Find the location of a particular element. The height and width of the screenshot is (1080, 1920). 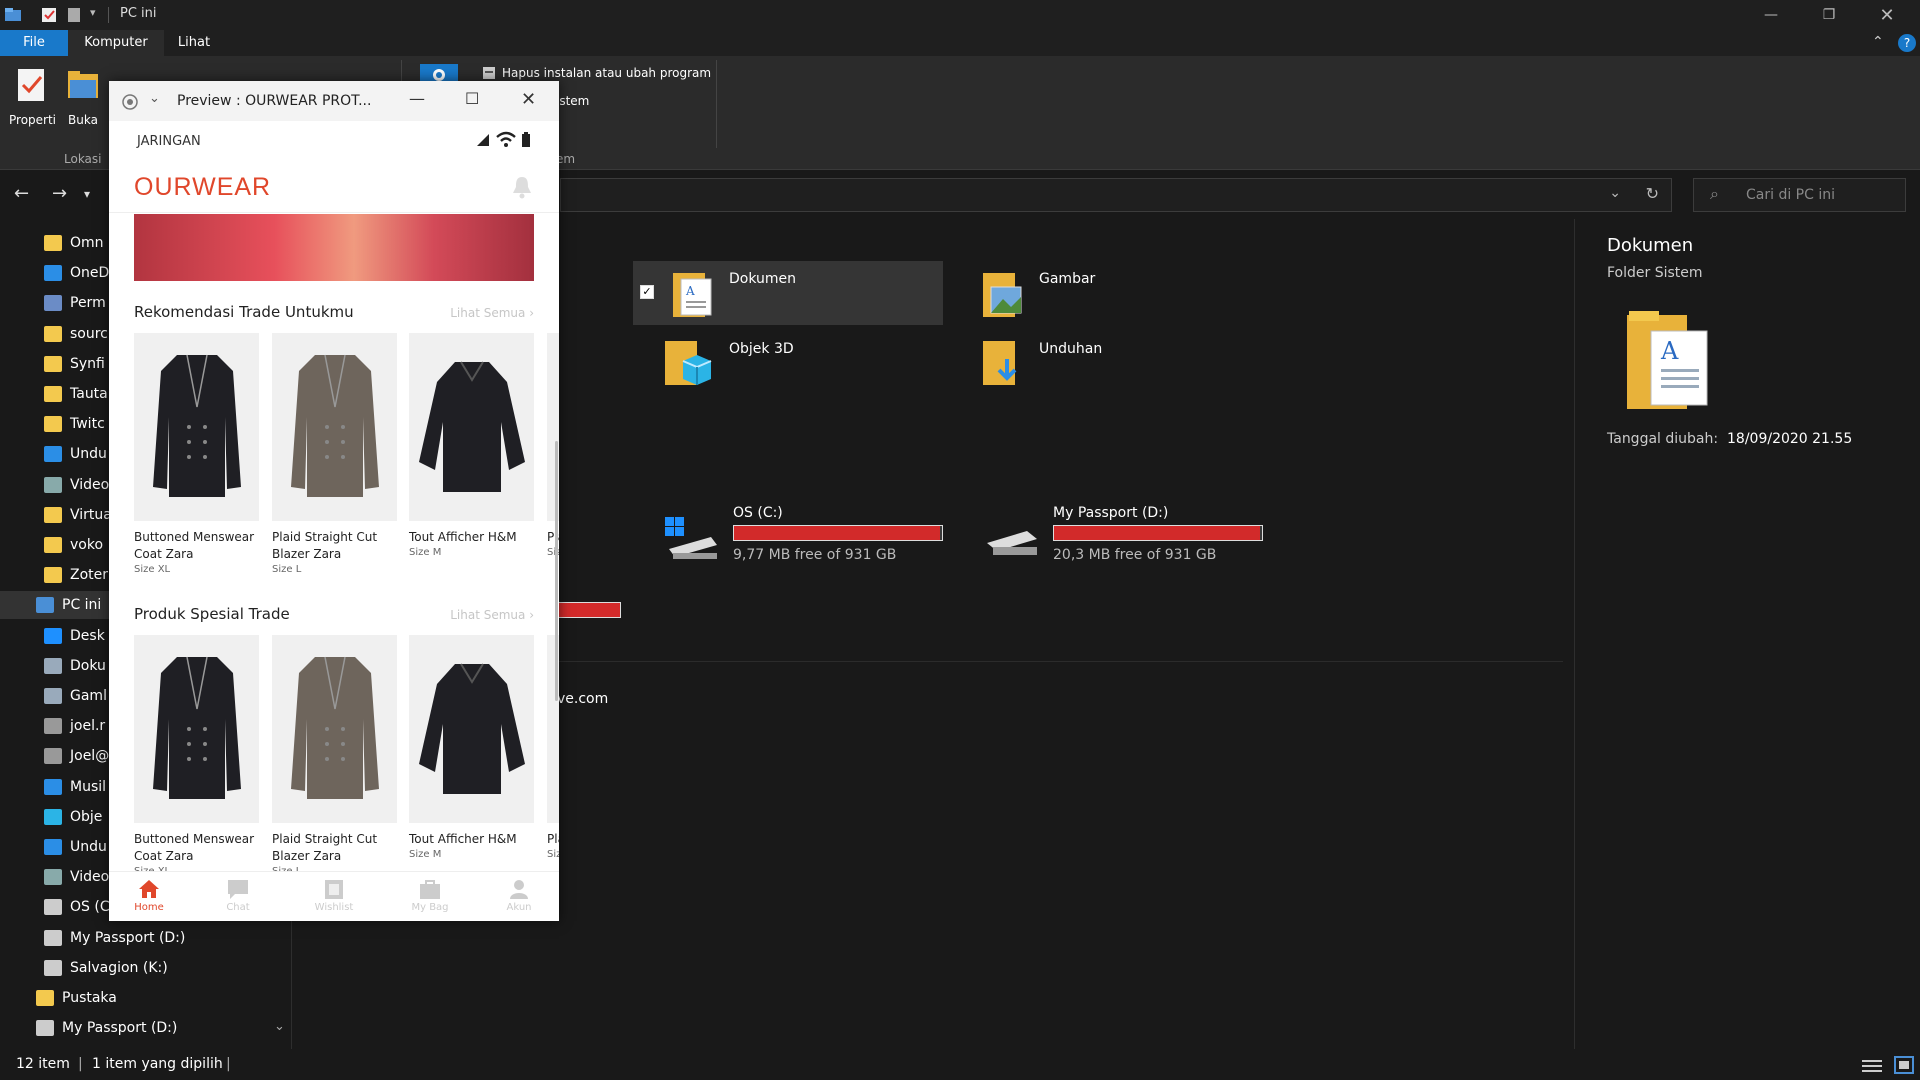

nav-item-label: Omn is located at coordinates (87, 243).